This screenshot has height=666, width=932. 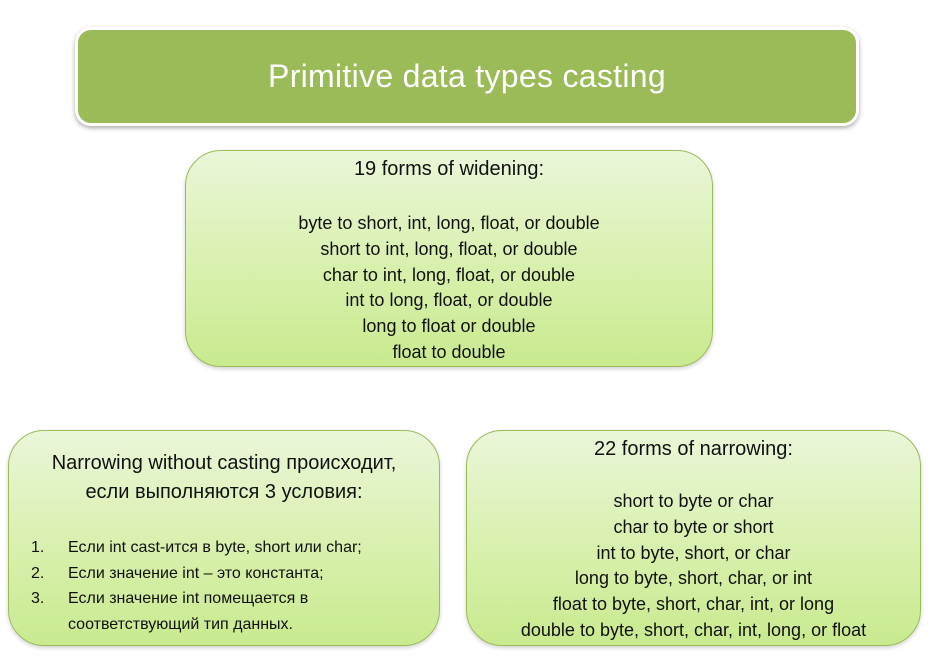 What do you see at coordinates (38, 598) in the screenshot?
I see `condition-number: 3.` at bounding box center [38, 598].